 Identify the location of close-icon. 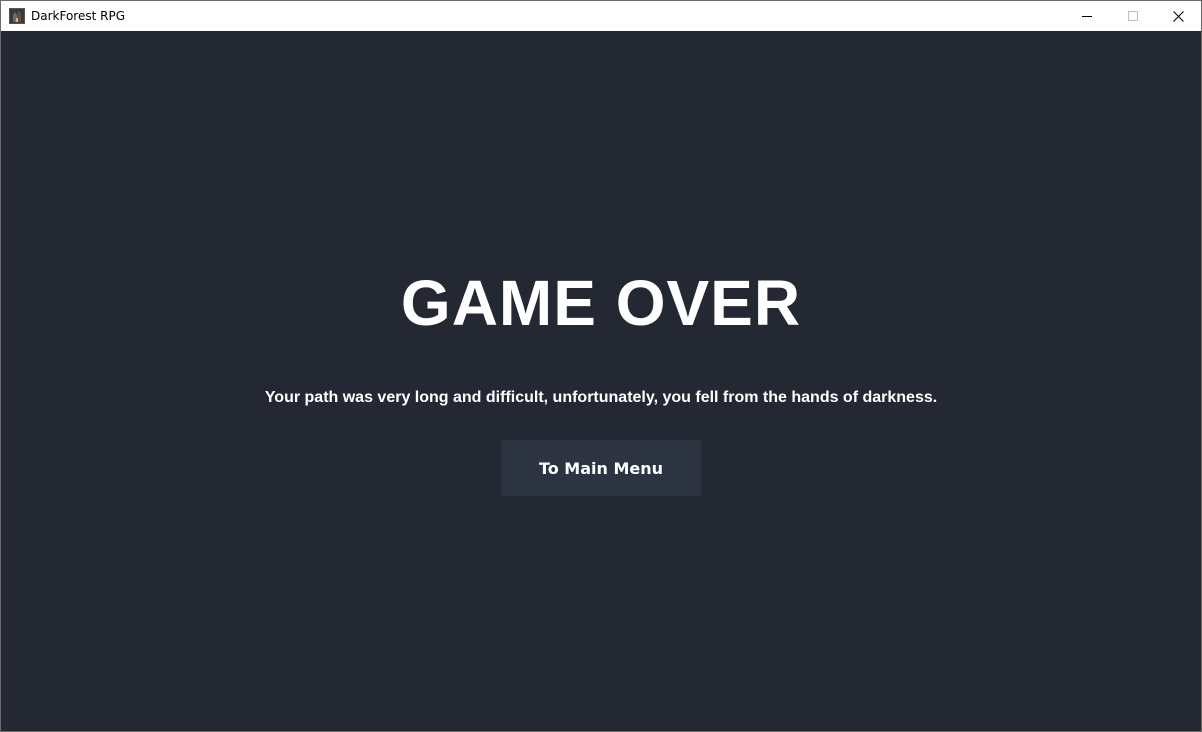
(1178, 16).